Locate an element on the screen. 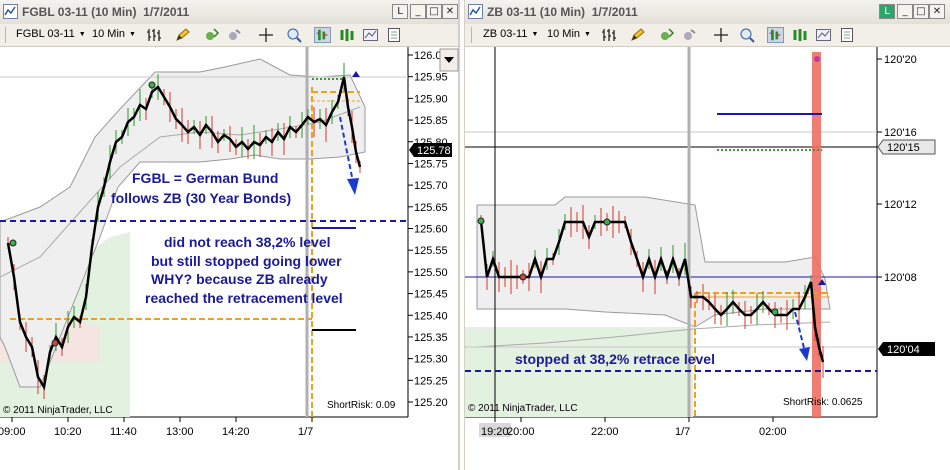 This screenshot has height=470, width=950. time-tick-label: 19:20 is located at coordinates (495, 432).